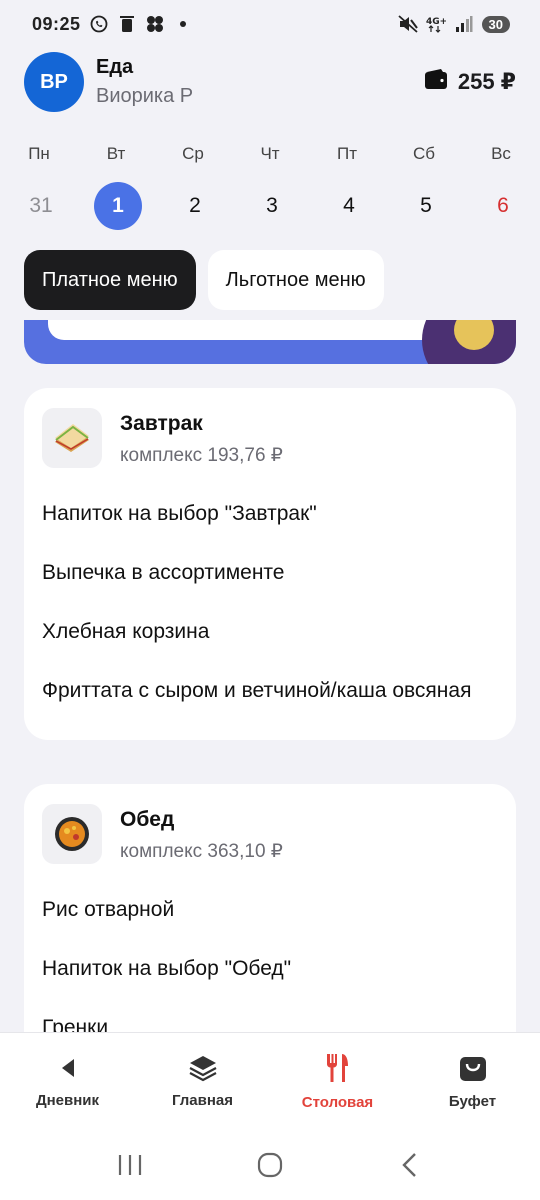  What do you see at coordinates (110, 280) in the screenshot?
I see `tab-paid-menu: Платное меню` at bounding box center [110, 280].